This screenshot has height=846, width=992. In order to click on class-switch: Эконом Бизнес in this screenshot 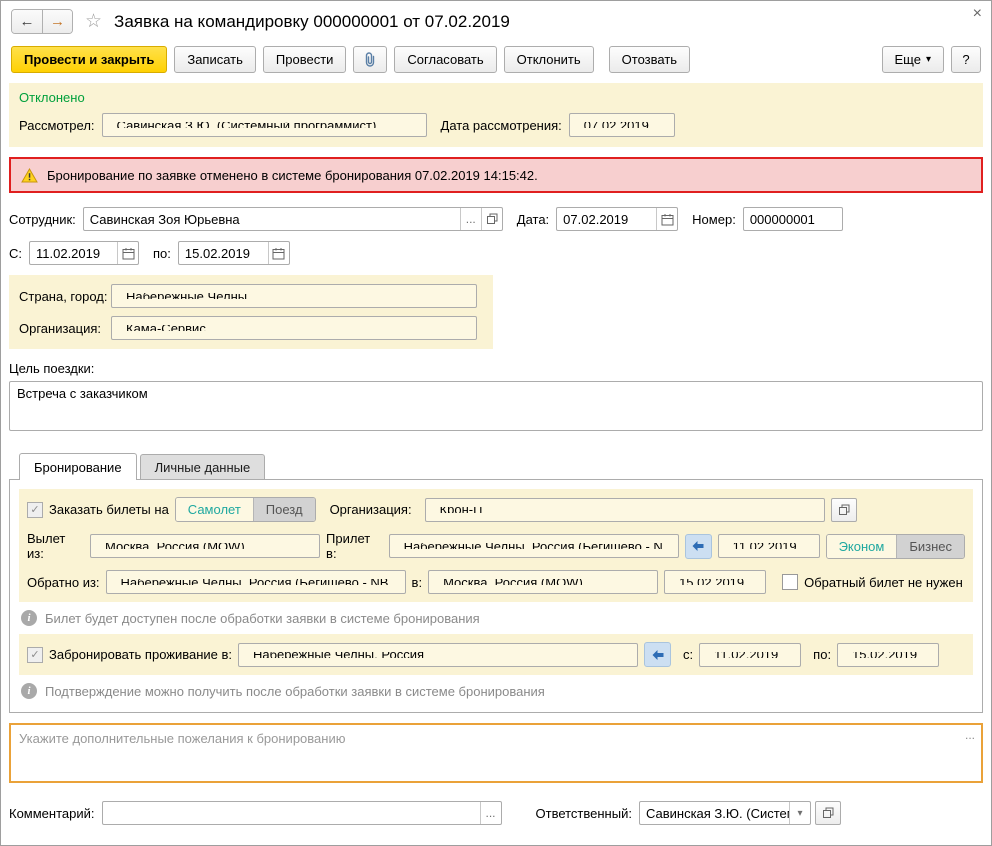, I will do `click(895, 546)`.